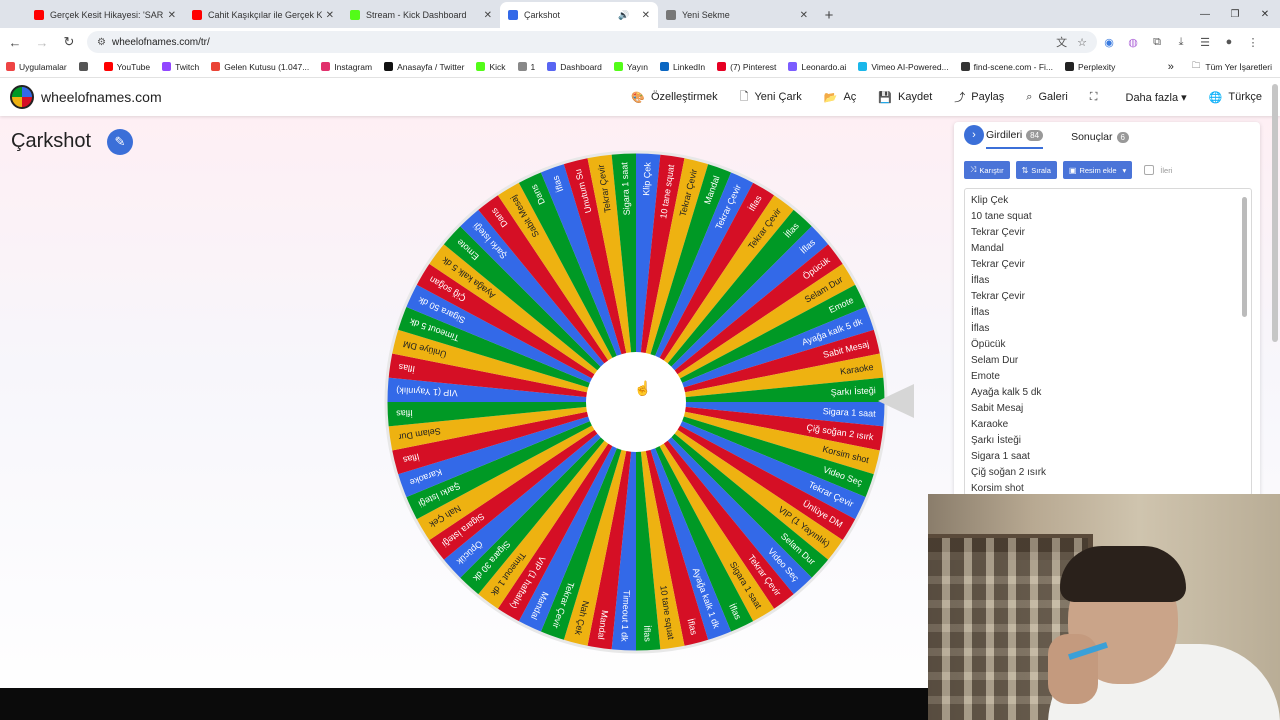  I want to click on save-icon: 💾, so click(885, 97).